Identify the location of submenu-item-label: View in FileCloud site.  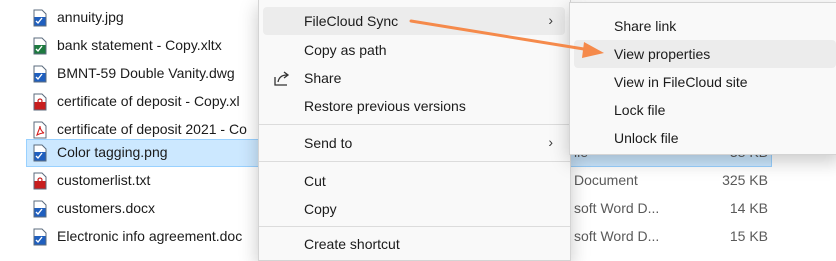
(681, 82).